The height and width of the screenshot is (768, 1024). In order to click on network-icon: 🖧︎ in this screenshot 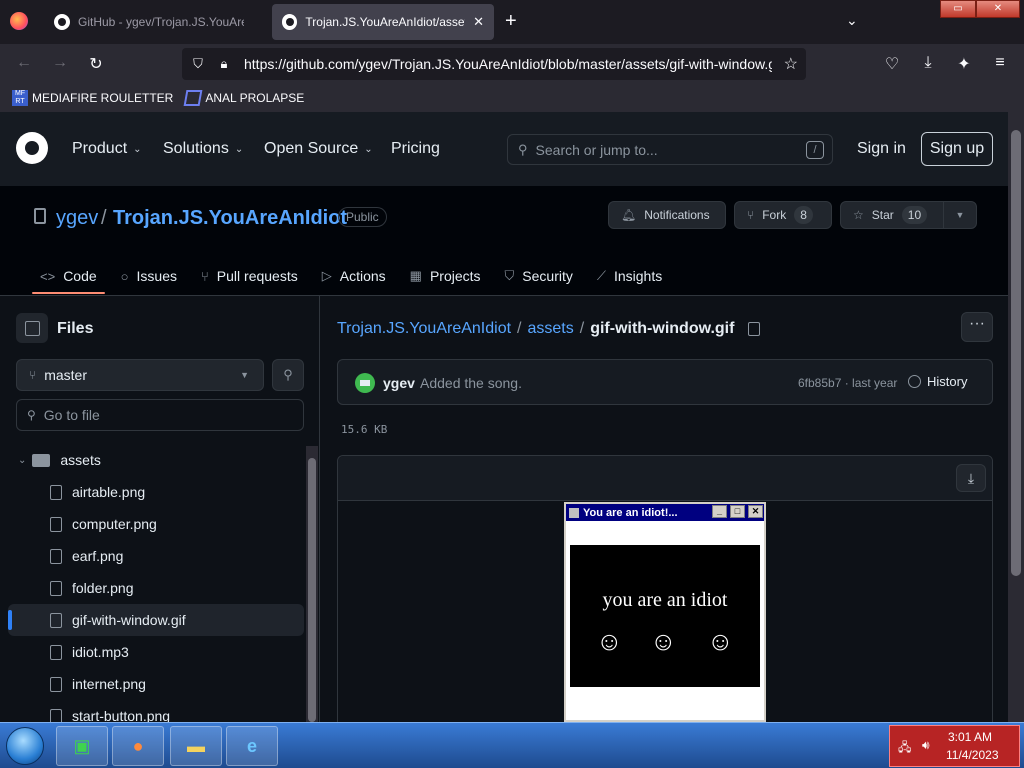, I will do `click(904, 748)`.